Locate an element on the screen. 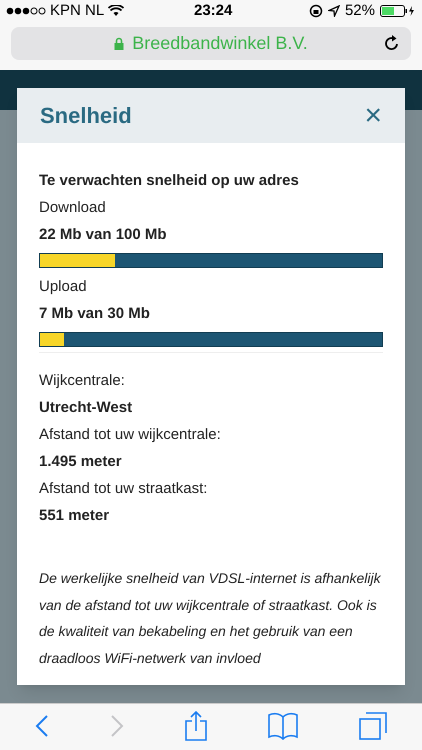 The image size is (422, 750). meter-reading: 22 Mb van 100 Mb is located at coordinates (103, 235).